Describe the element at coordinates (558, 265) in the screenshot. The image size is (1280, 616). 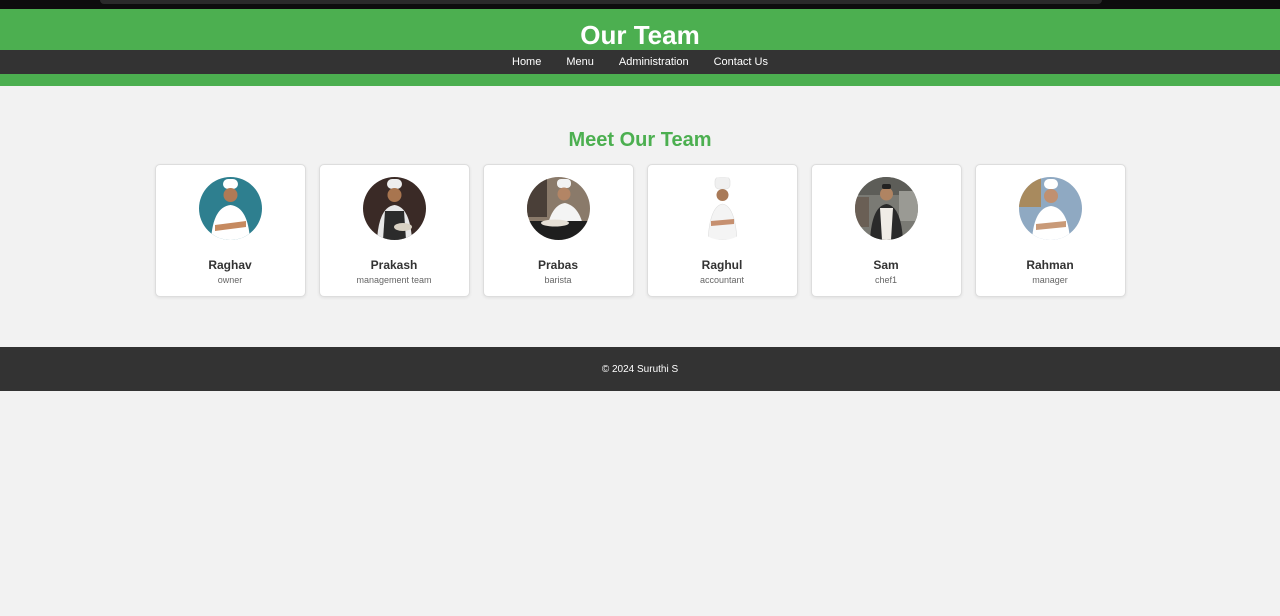
I see `member-name: Prabas` at that location.